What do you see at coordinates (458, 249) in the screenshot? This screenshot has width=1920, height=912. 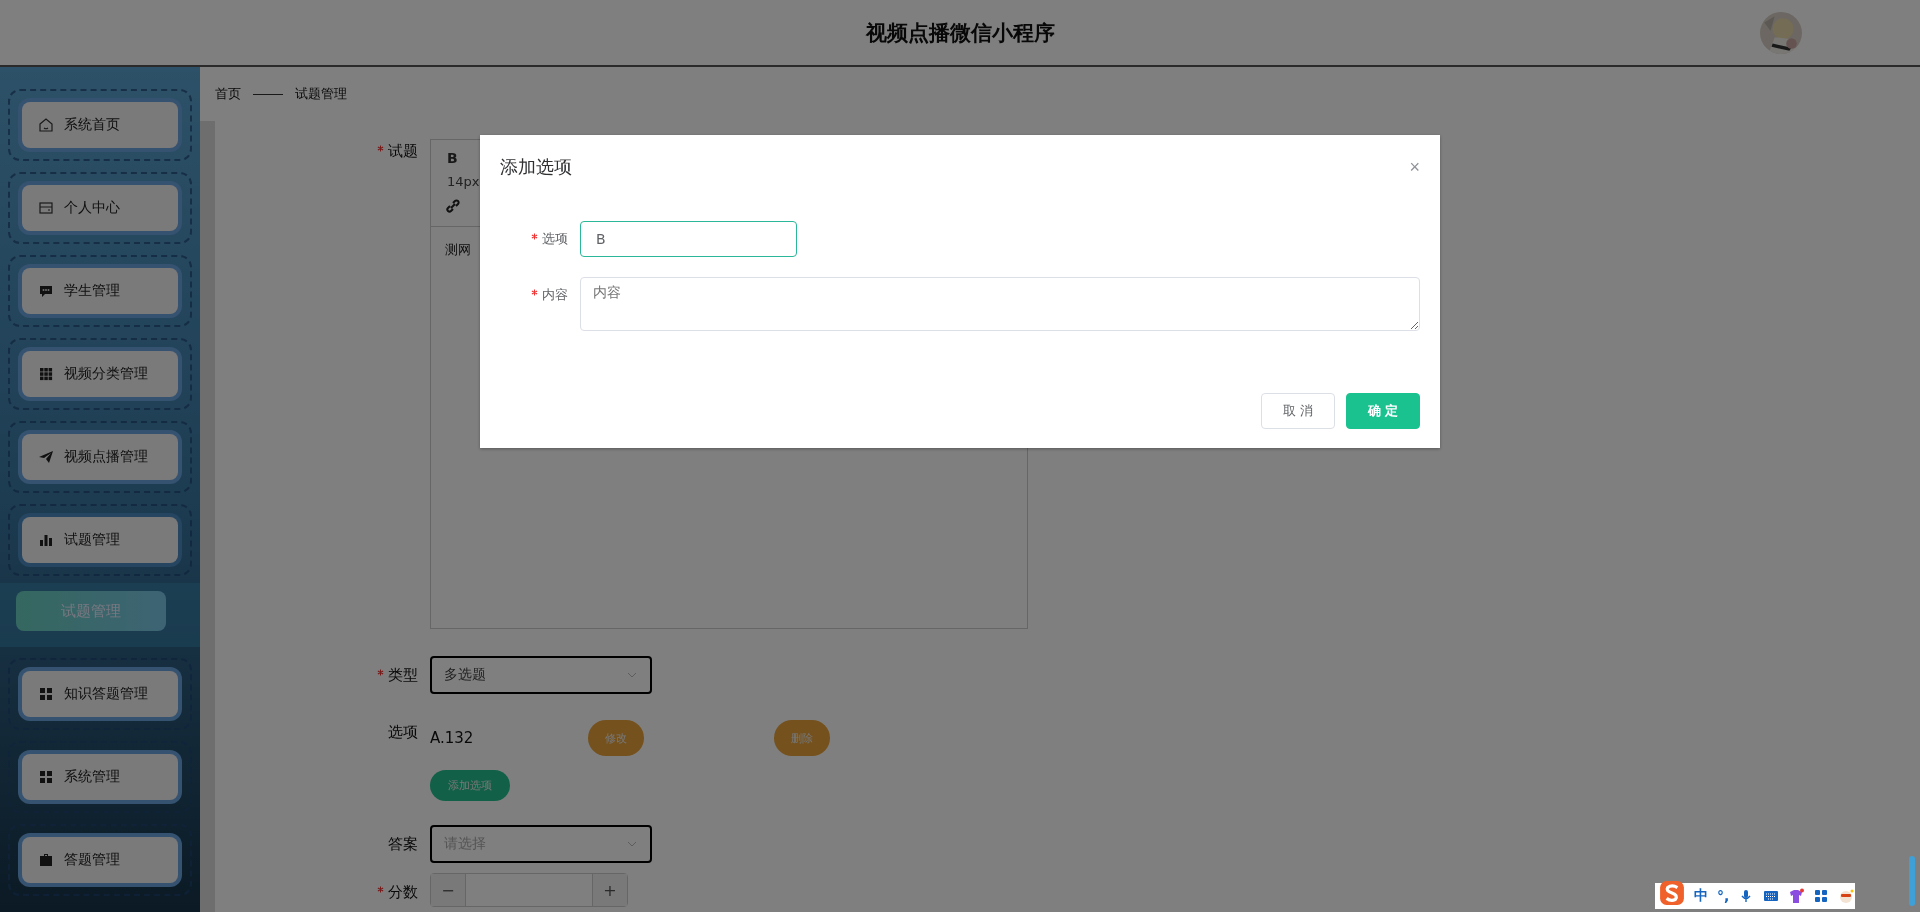 I see `editor-text: 测网` at bounding box center [458, 249].